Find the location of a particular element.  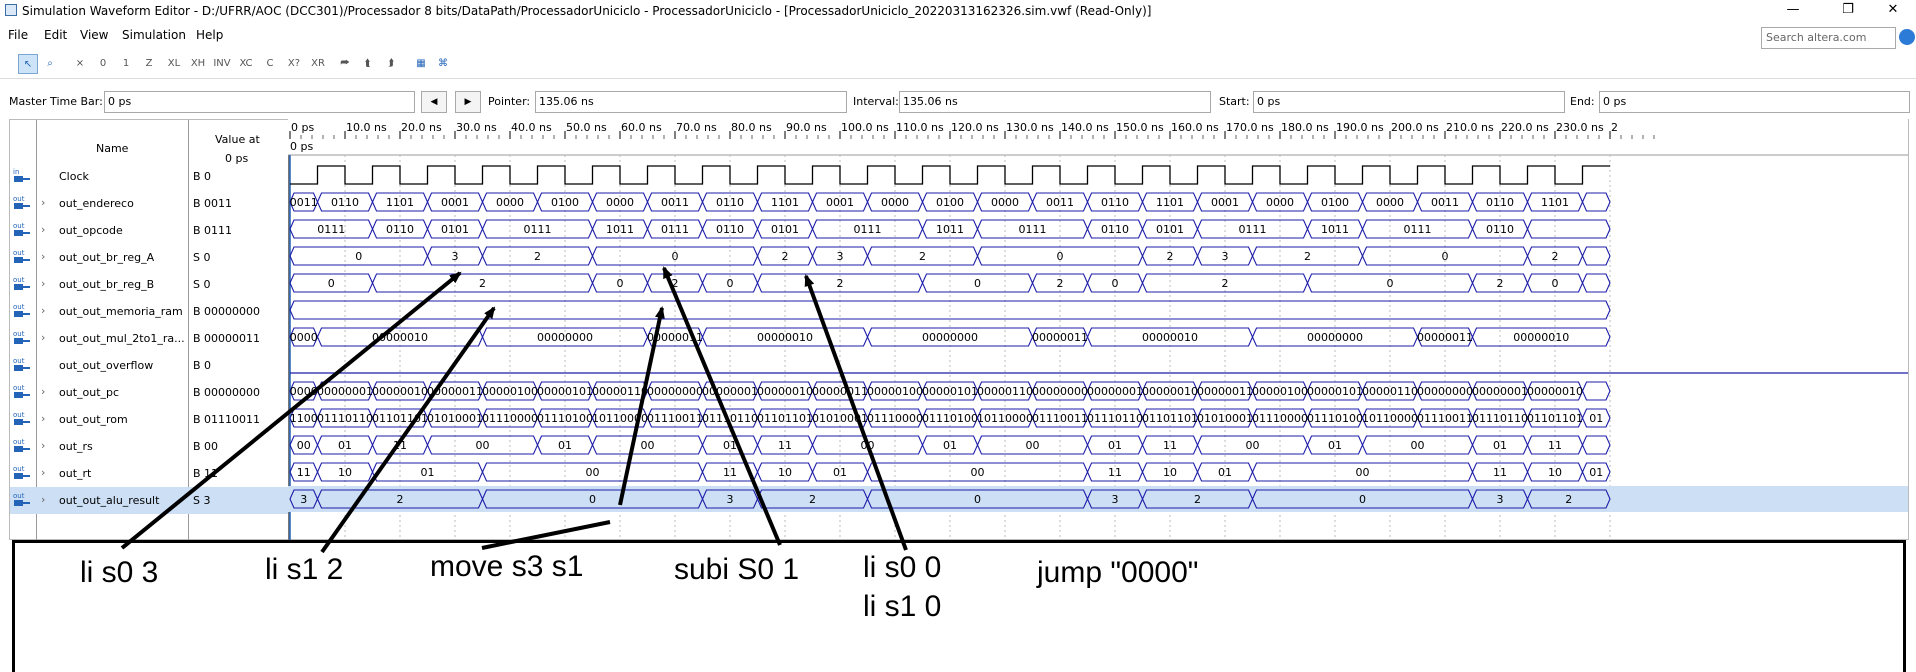

signal-row: out › out_out_br_reg_B S 0 is located at coordinates (149, 284).